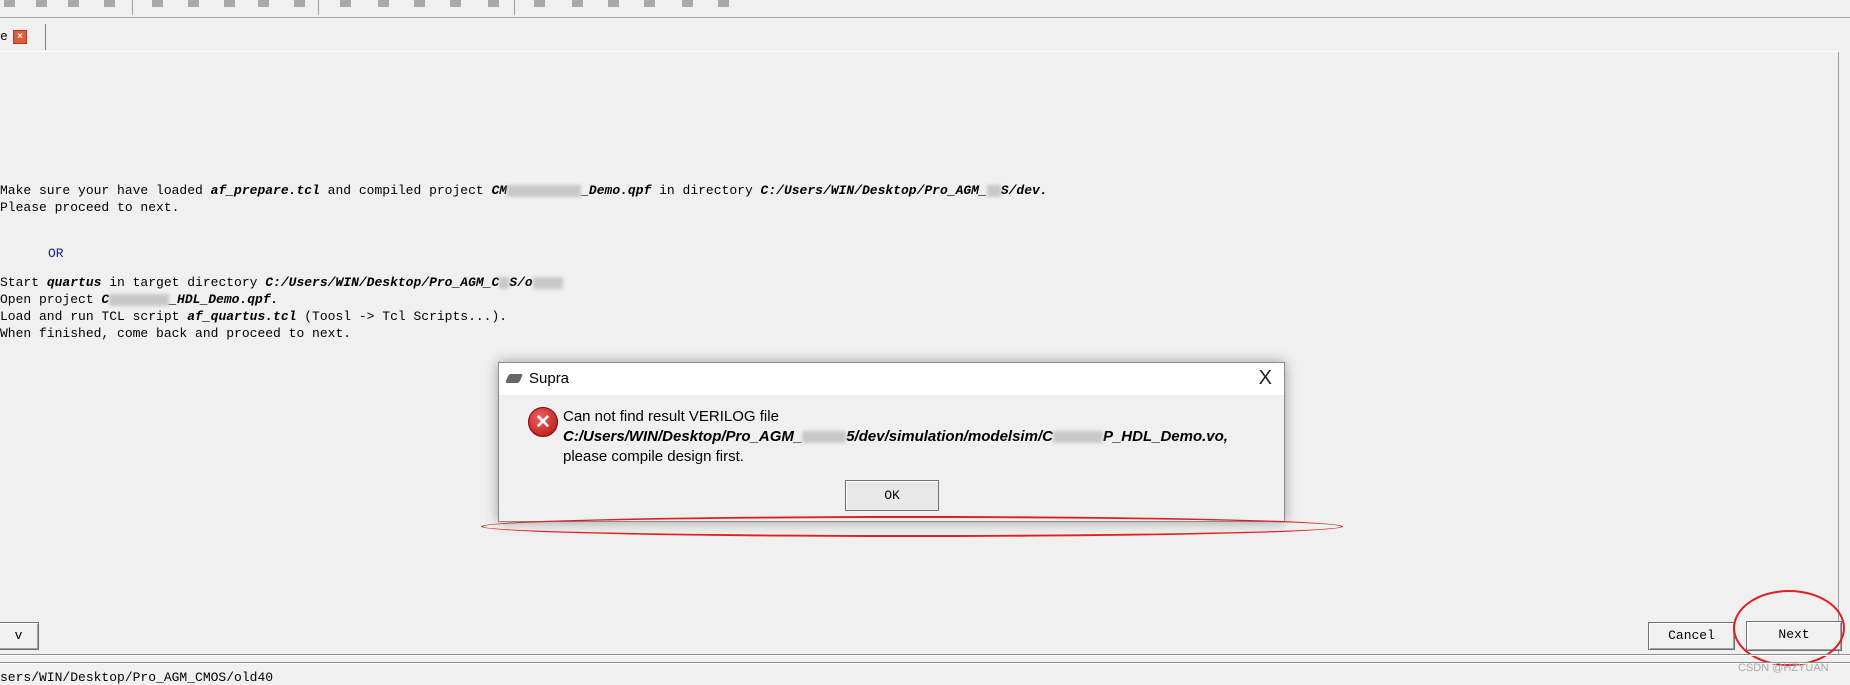 The image size is (1850, 685). I want to click on save-icon, so click(41, 3).